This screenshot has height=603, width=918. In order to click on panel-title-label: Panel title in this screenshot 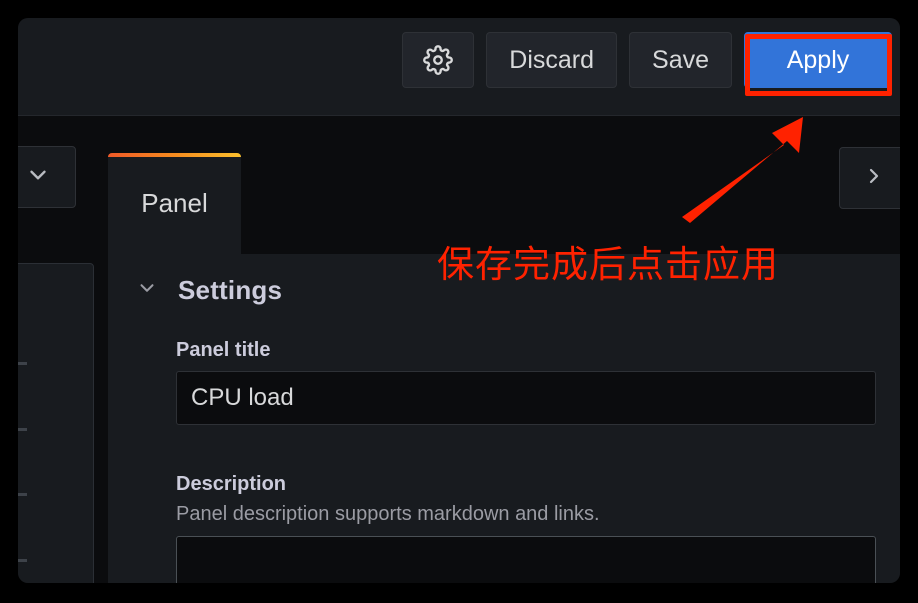, I will do `click(223, 350)`.